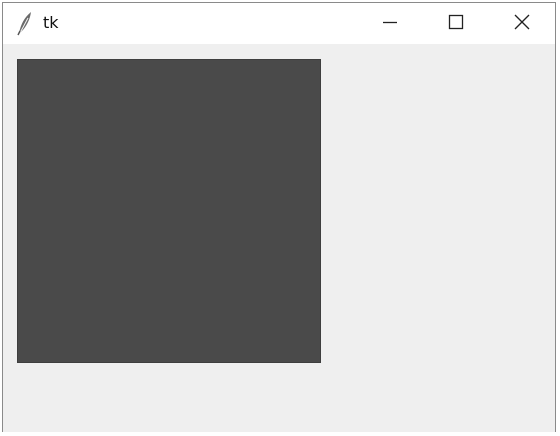 The image size is (560, 436). I want to click on close-button, so click(522, 23).